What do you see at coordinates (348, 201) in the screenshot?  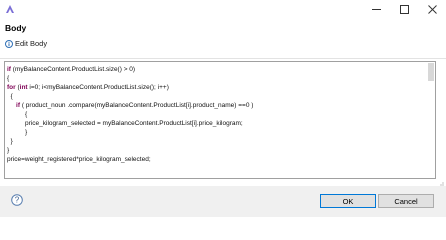 I see `ok-button: OK` at bounding box center [348, 201].